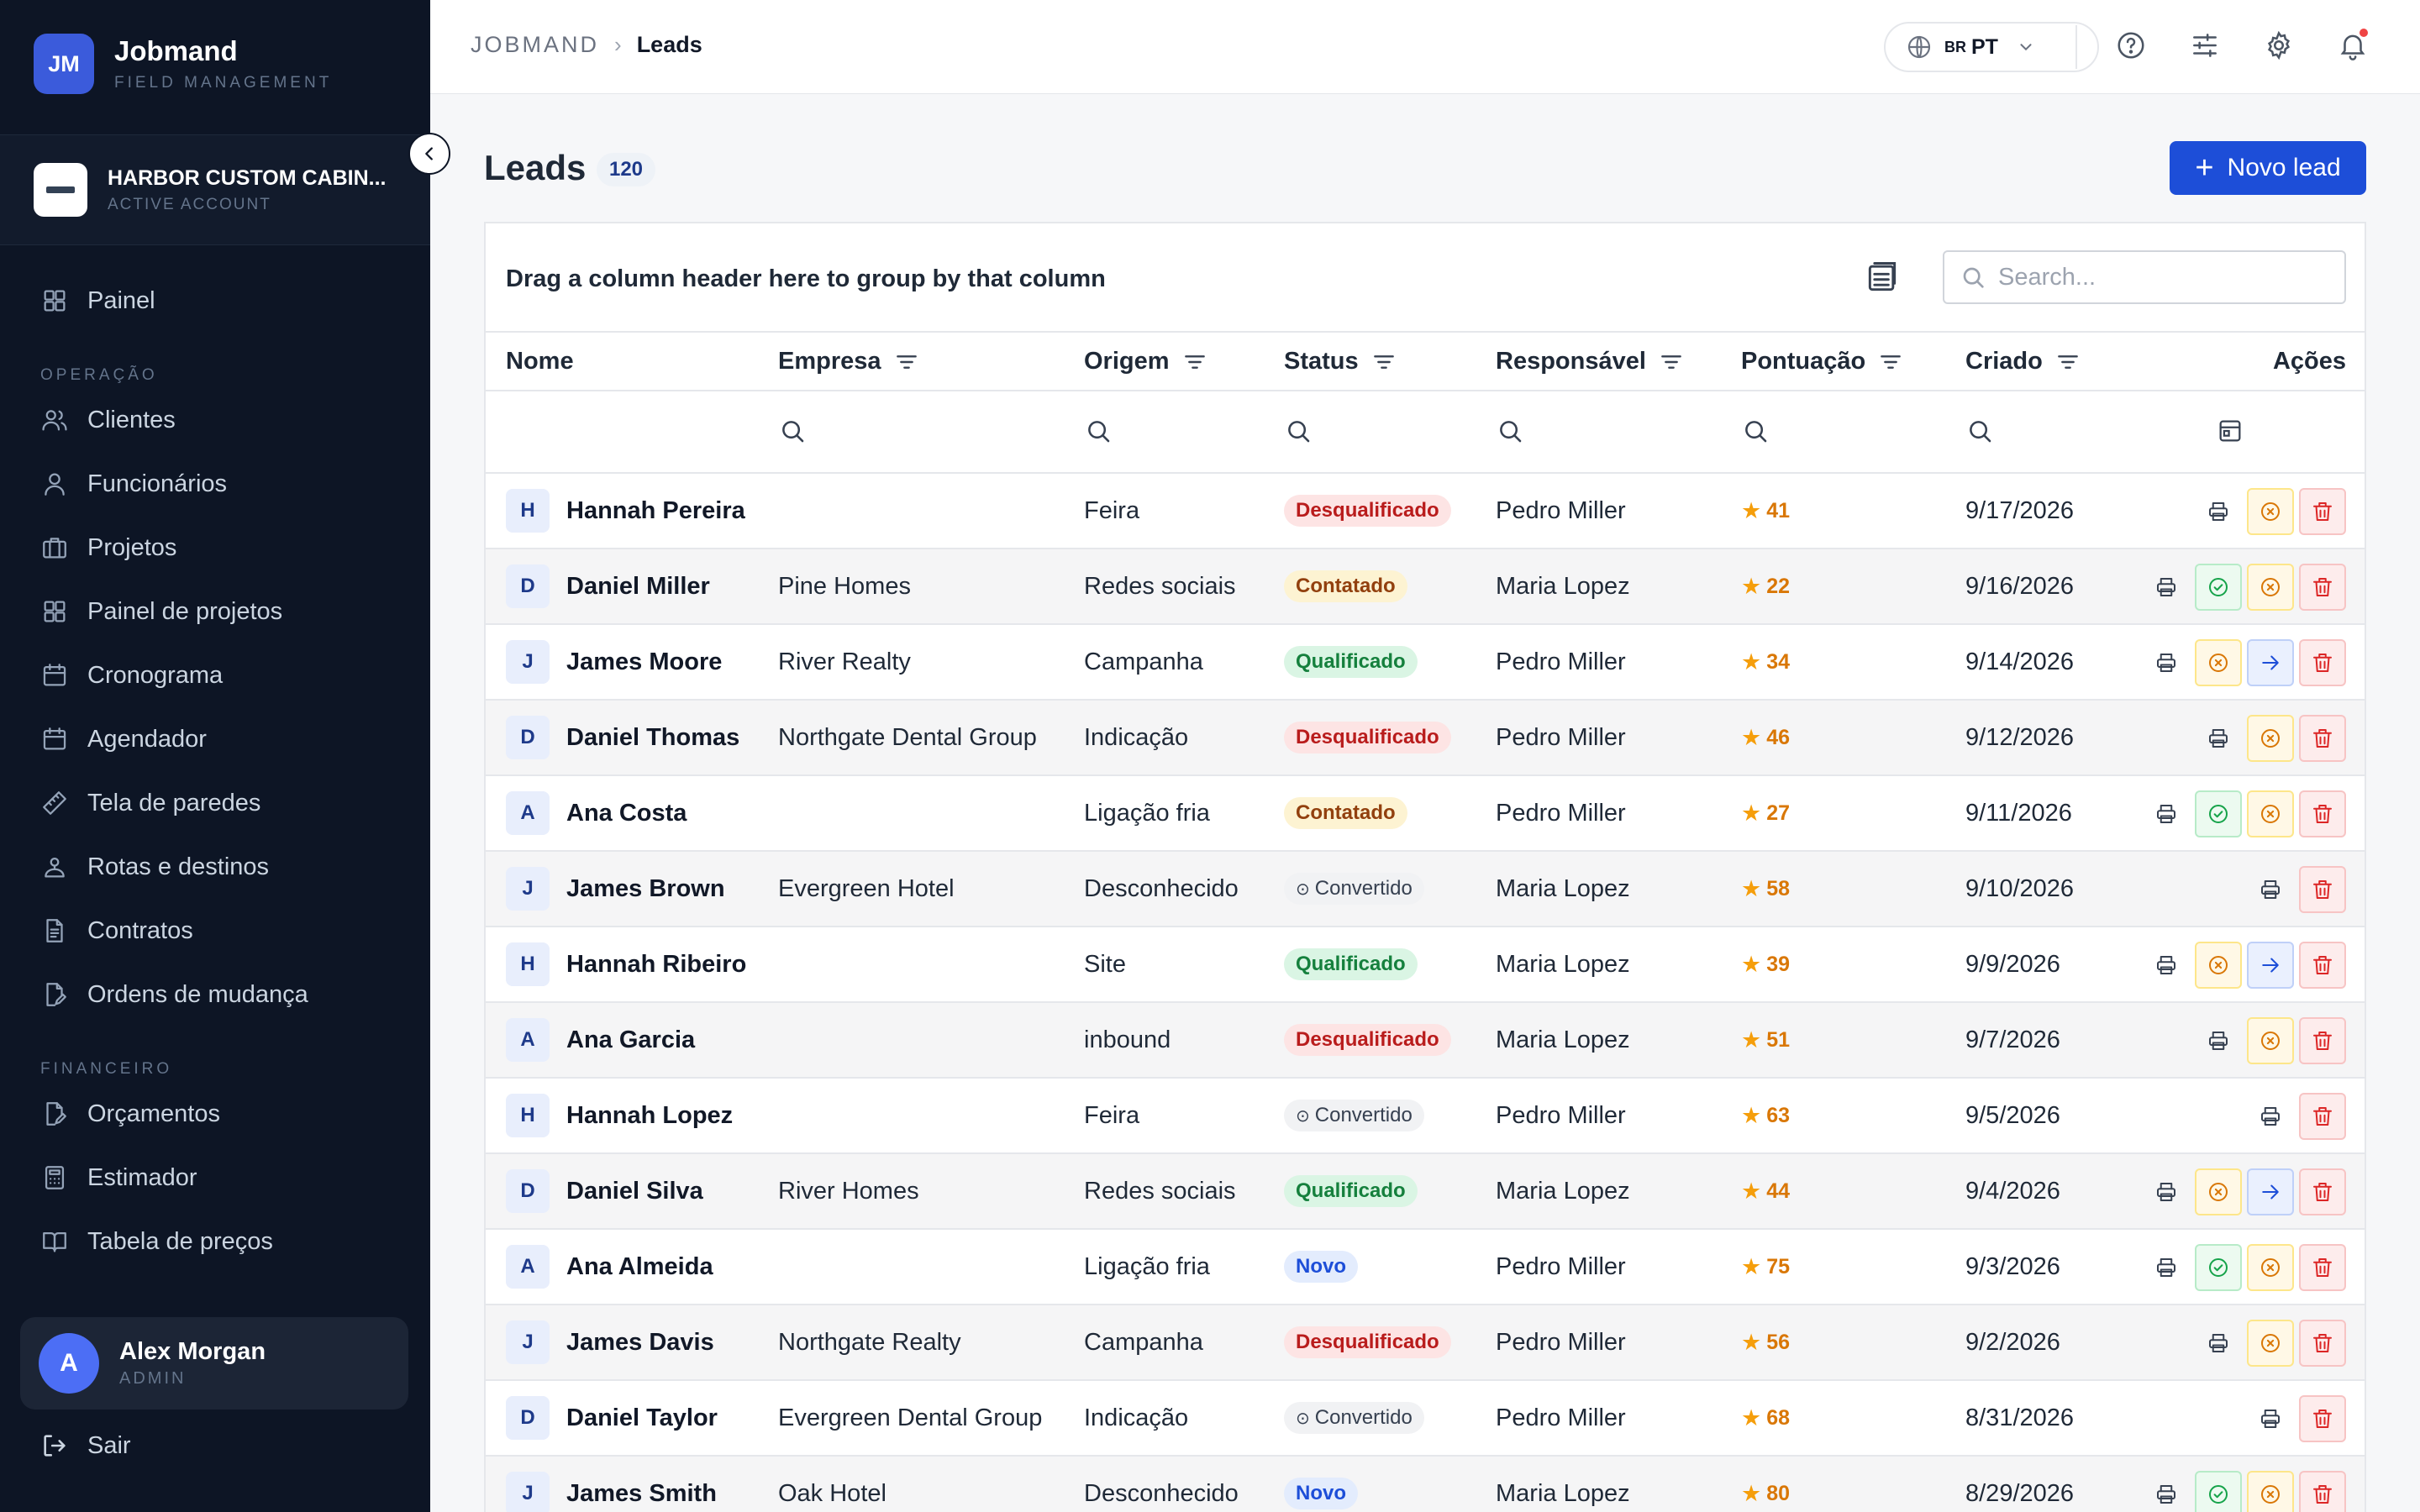 This screenshot has height=1512, width=2420. I want to click on sidebar-item-tela-de-paredes: Tela de paredes, so click(215, 803).